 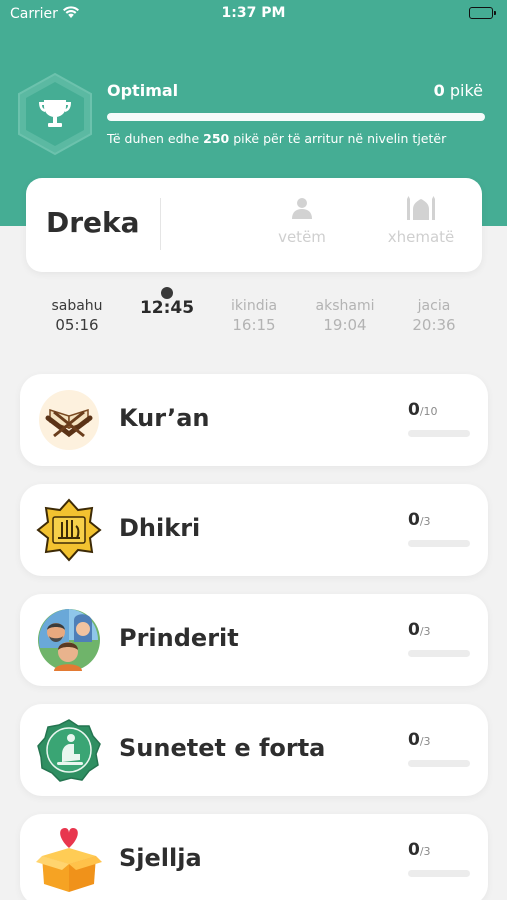 What do you see at coordinates (93, 222) in the screenshot?
I see `current-prayer-name: Dreka` at bounding box center [93, 222].